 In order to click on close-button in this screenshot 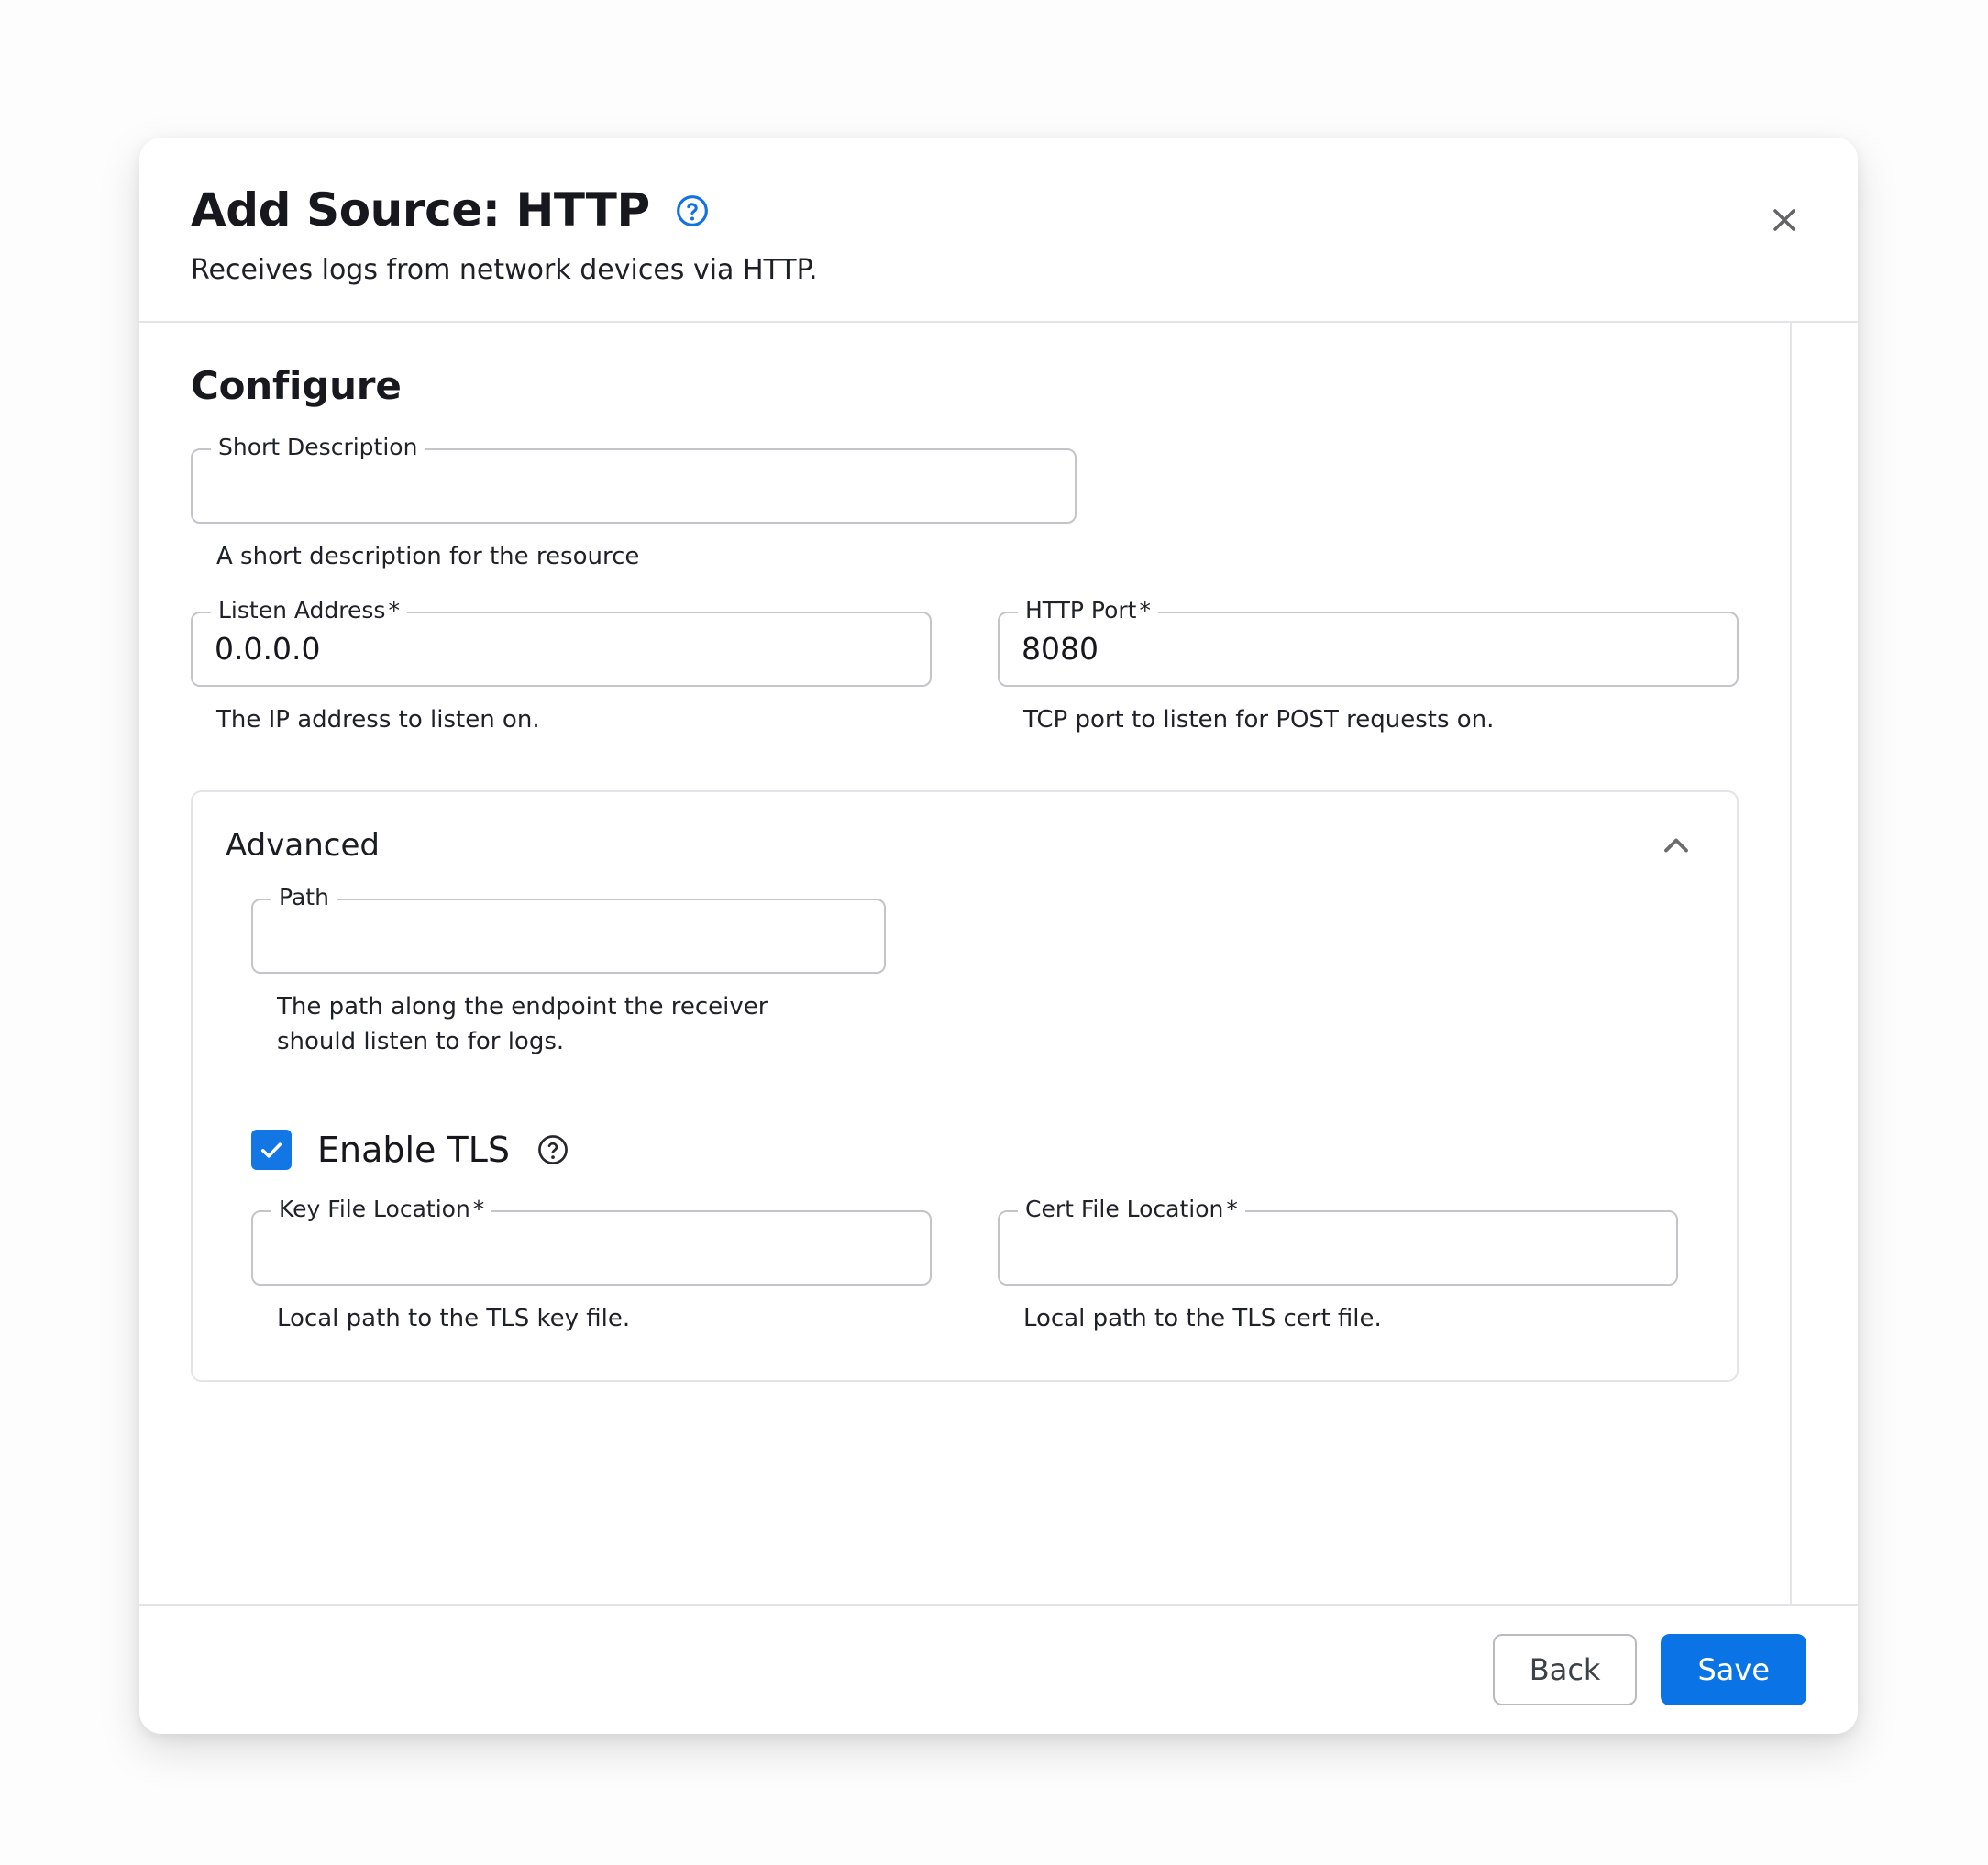, I will do `click(1785, 220)`.